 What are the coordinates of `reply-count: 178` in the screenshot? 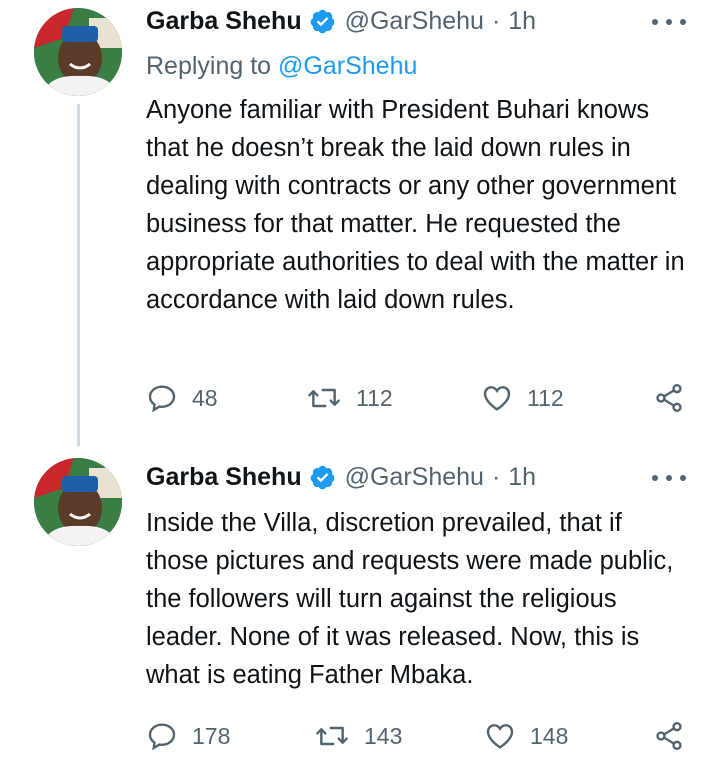 It's located at (211, 735).